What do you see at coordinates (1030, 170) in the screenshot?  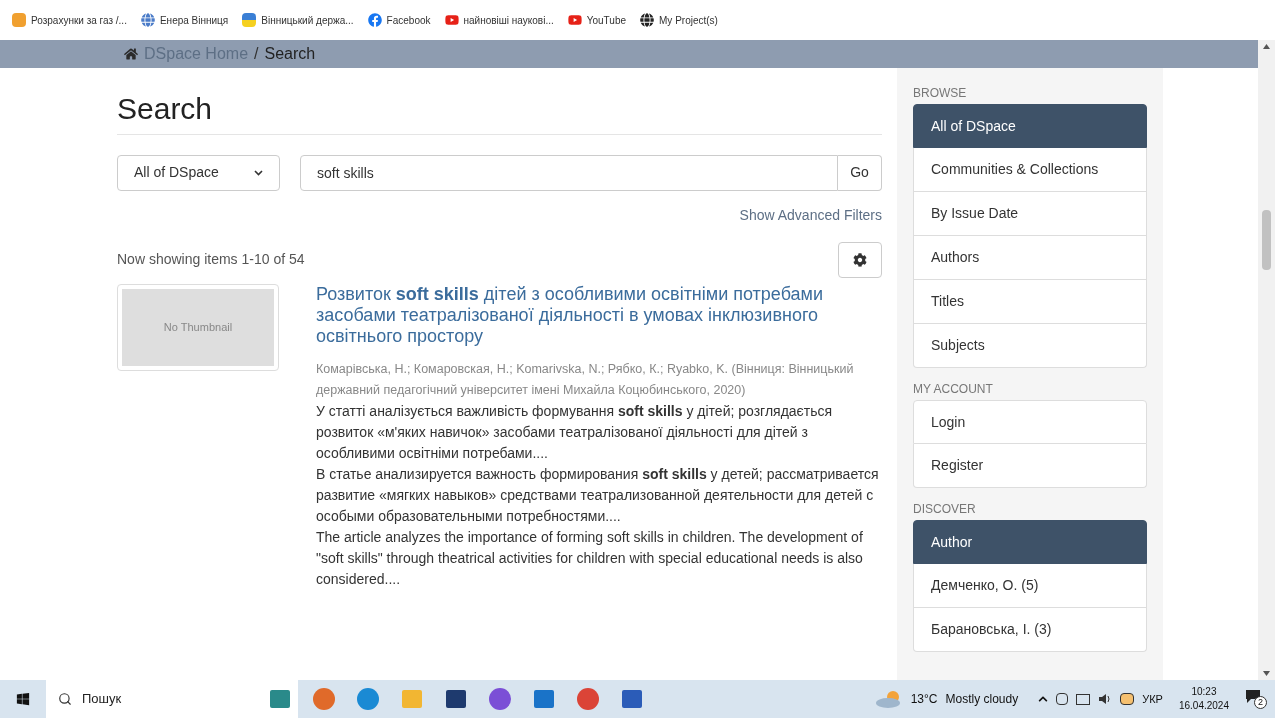 I see `sidebar-item: Communities & Collections` at bounding box center [1030, 170].